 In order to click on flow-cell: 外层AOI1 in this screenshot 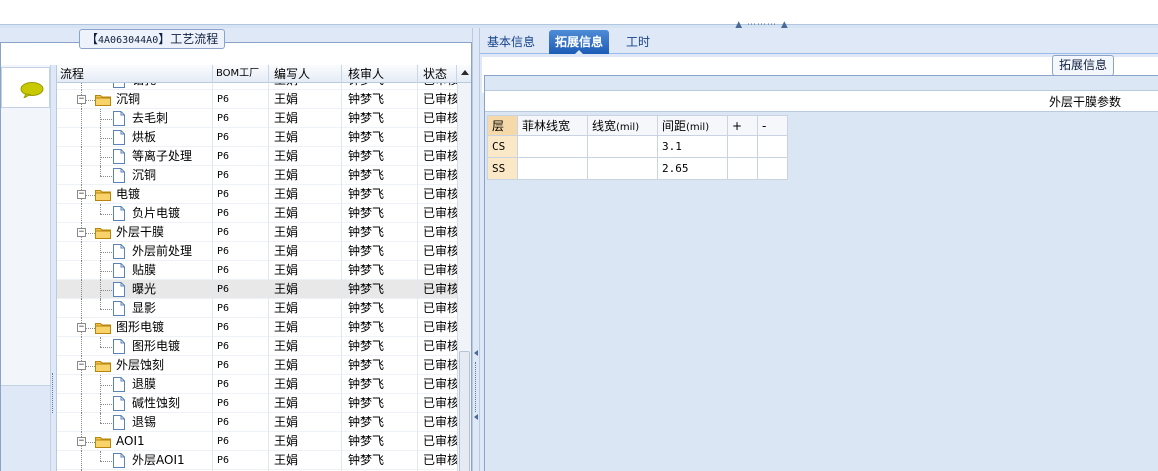, I will do `click(135, 460)`.